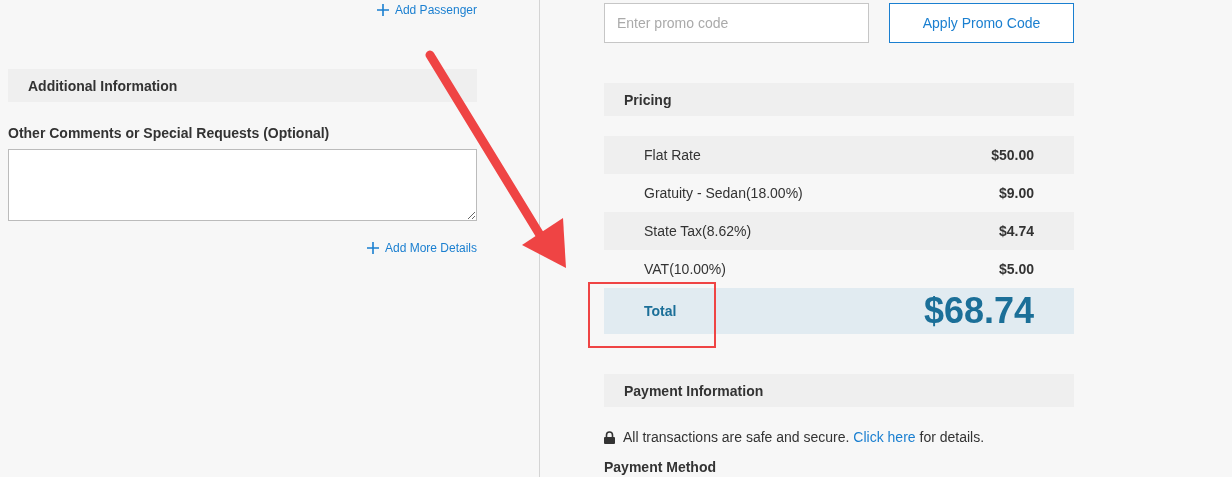 This screenshot has width=1232, height=477. Describe the element at coordinates (884, 437) in the screenshot. I see `details-link: Click here` at that location.